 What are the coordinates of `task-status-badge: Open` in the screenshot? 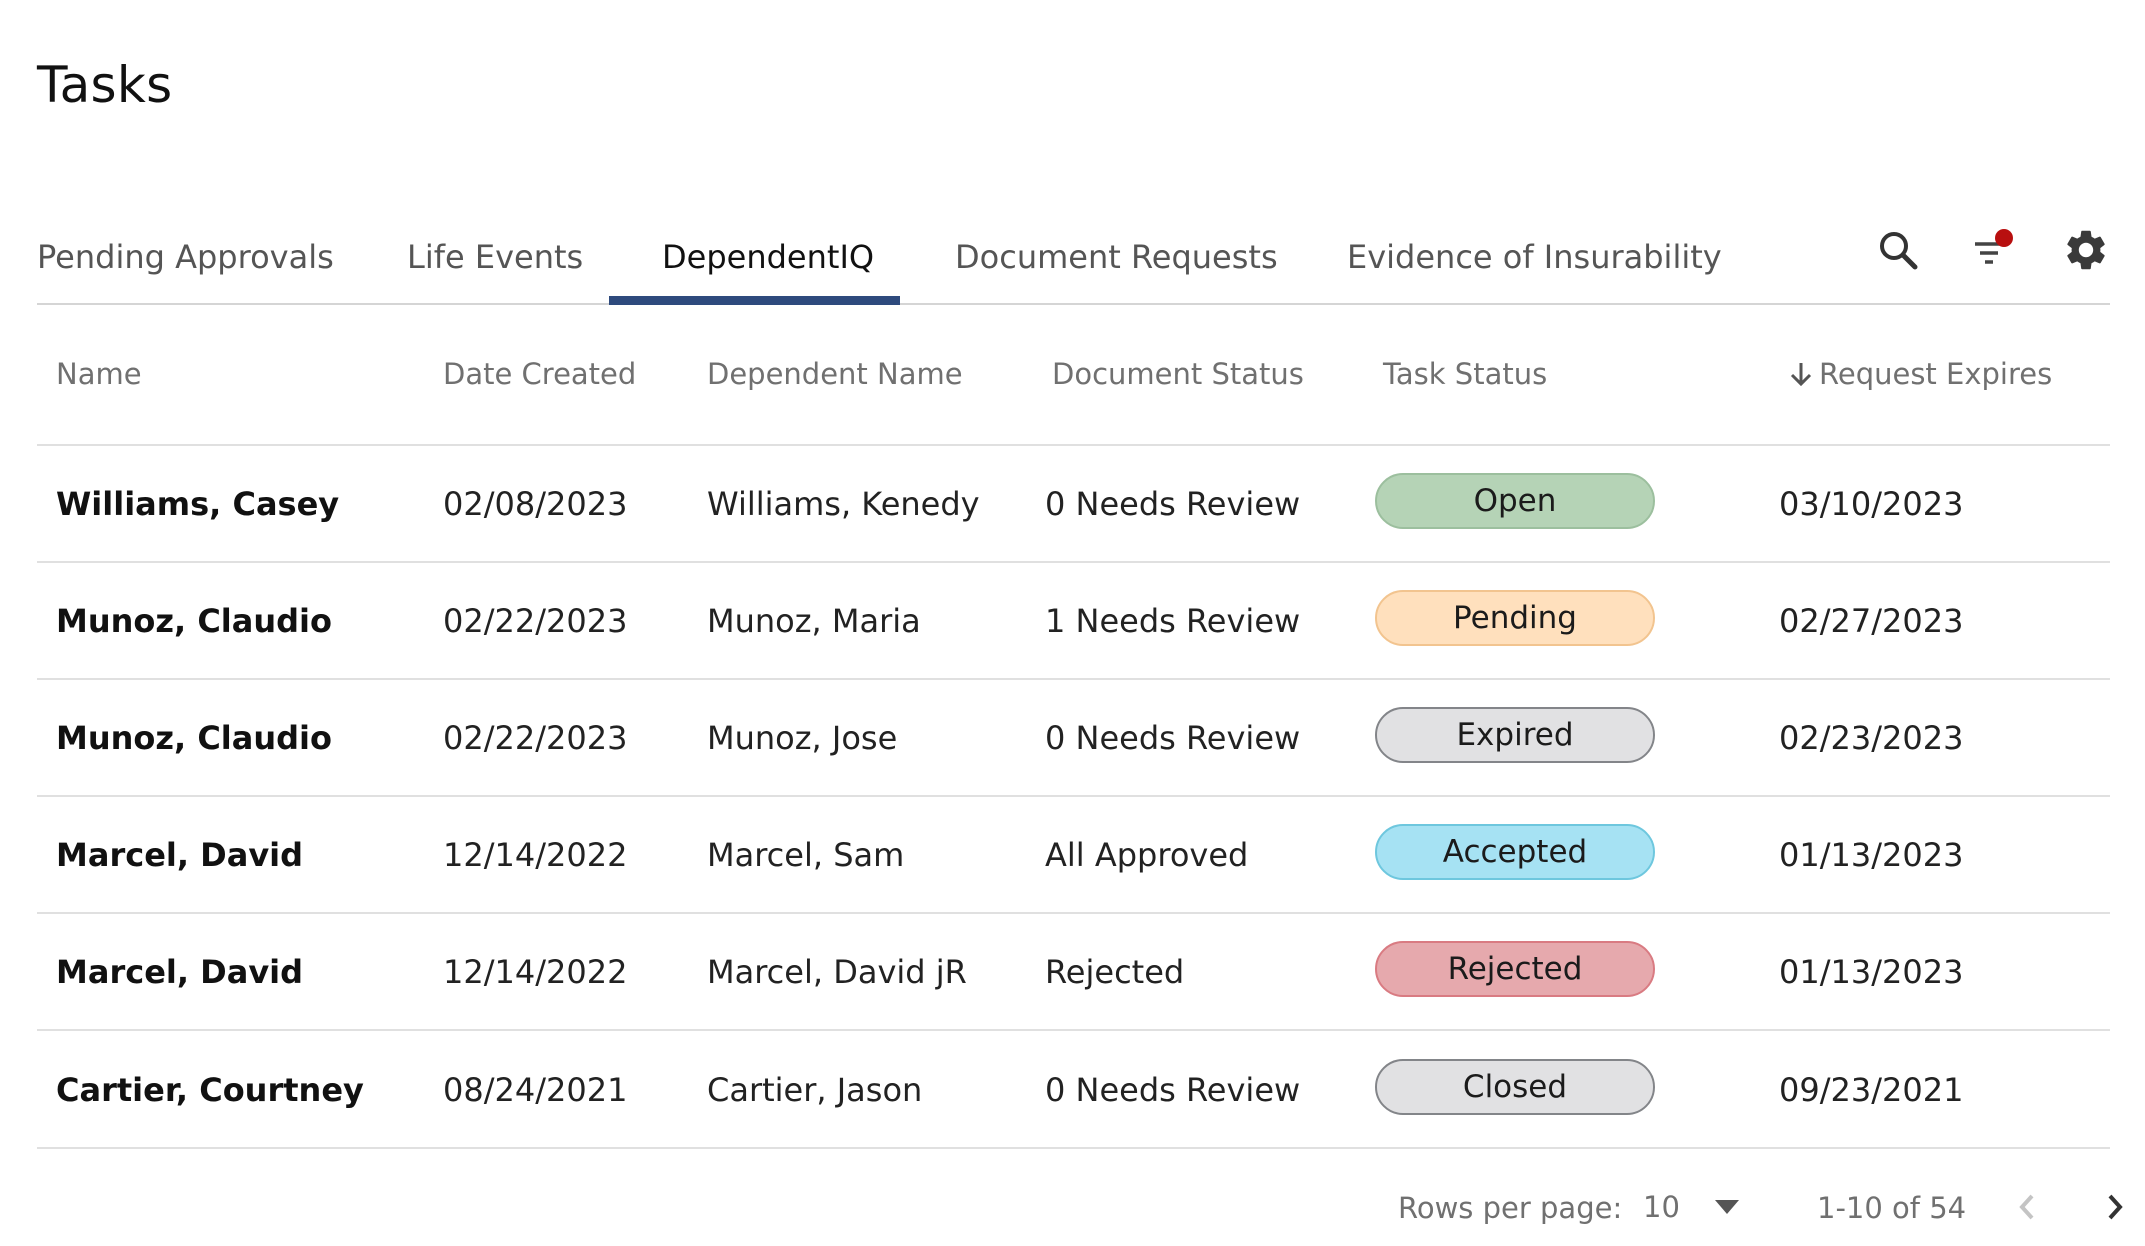 It's located at (1515, 501).